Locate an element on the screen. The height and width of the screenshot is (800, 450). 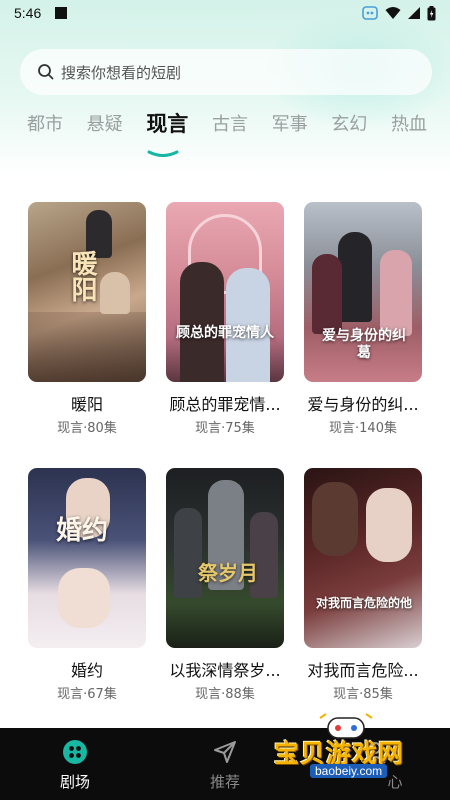
drama-card: 婚约 婚约 现言·67集 is located at coordinates (87, 585).